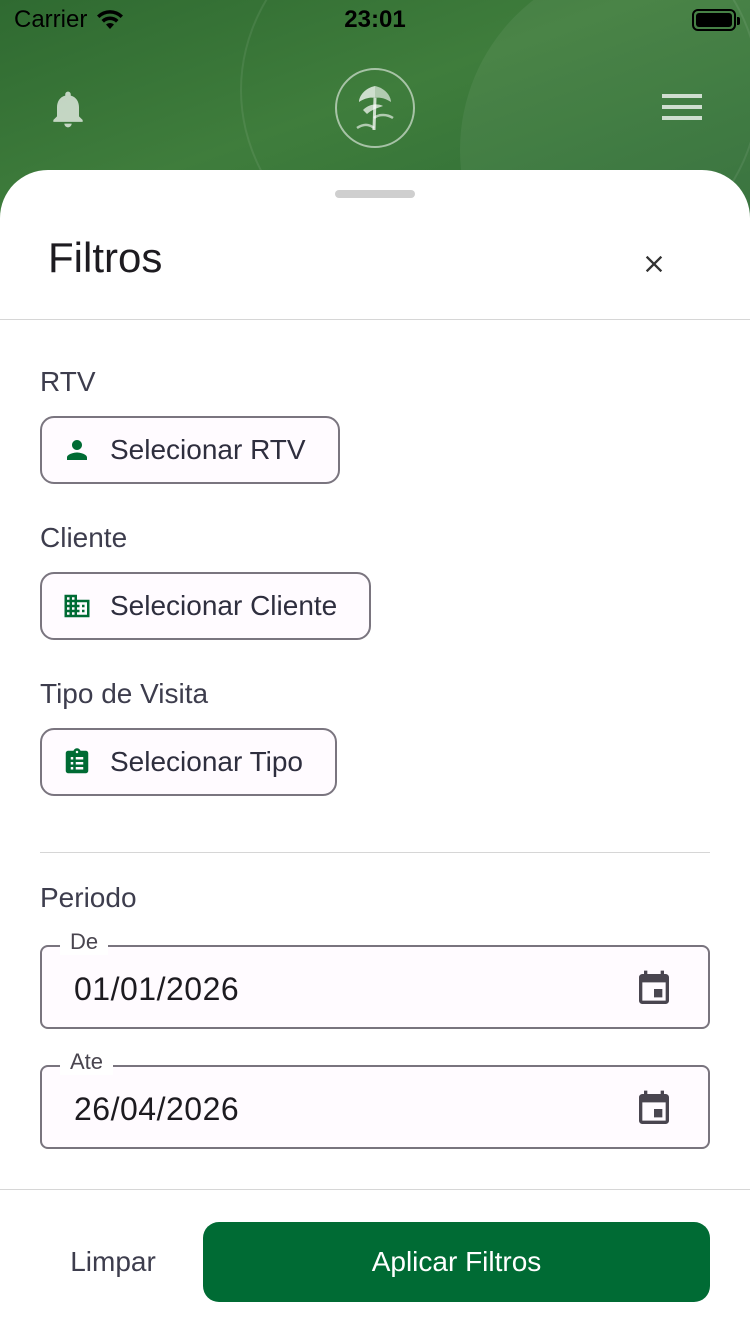  I want to click on leaf-logo-icon, so click(375, 108).